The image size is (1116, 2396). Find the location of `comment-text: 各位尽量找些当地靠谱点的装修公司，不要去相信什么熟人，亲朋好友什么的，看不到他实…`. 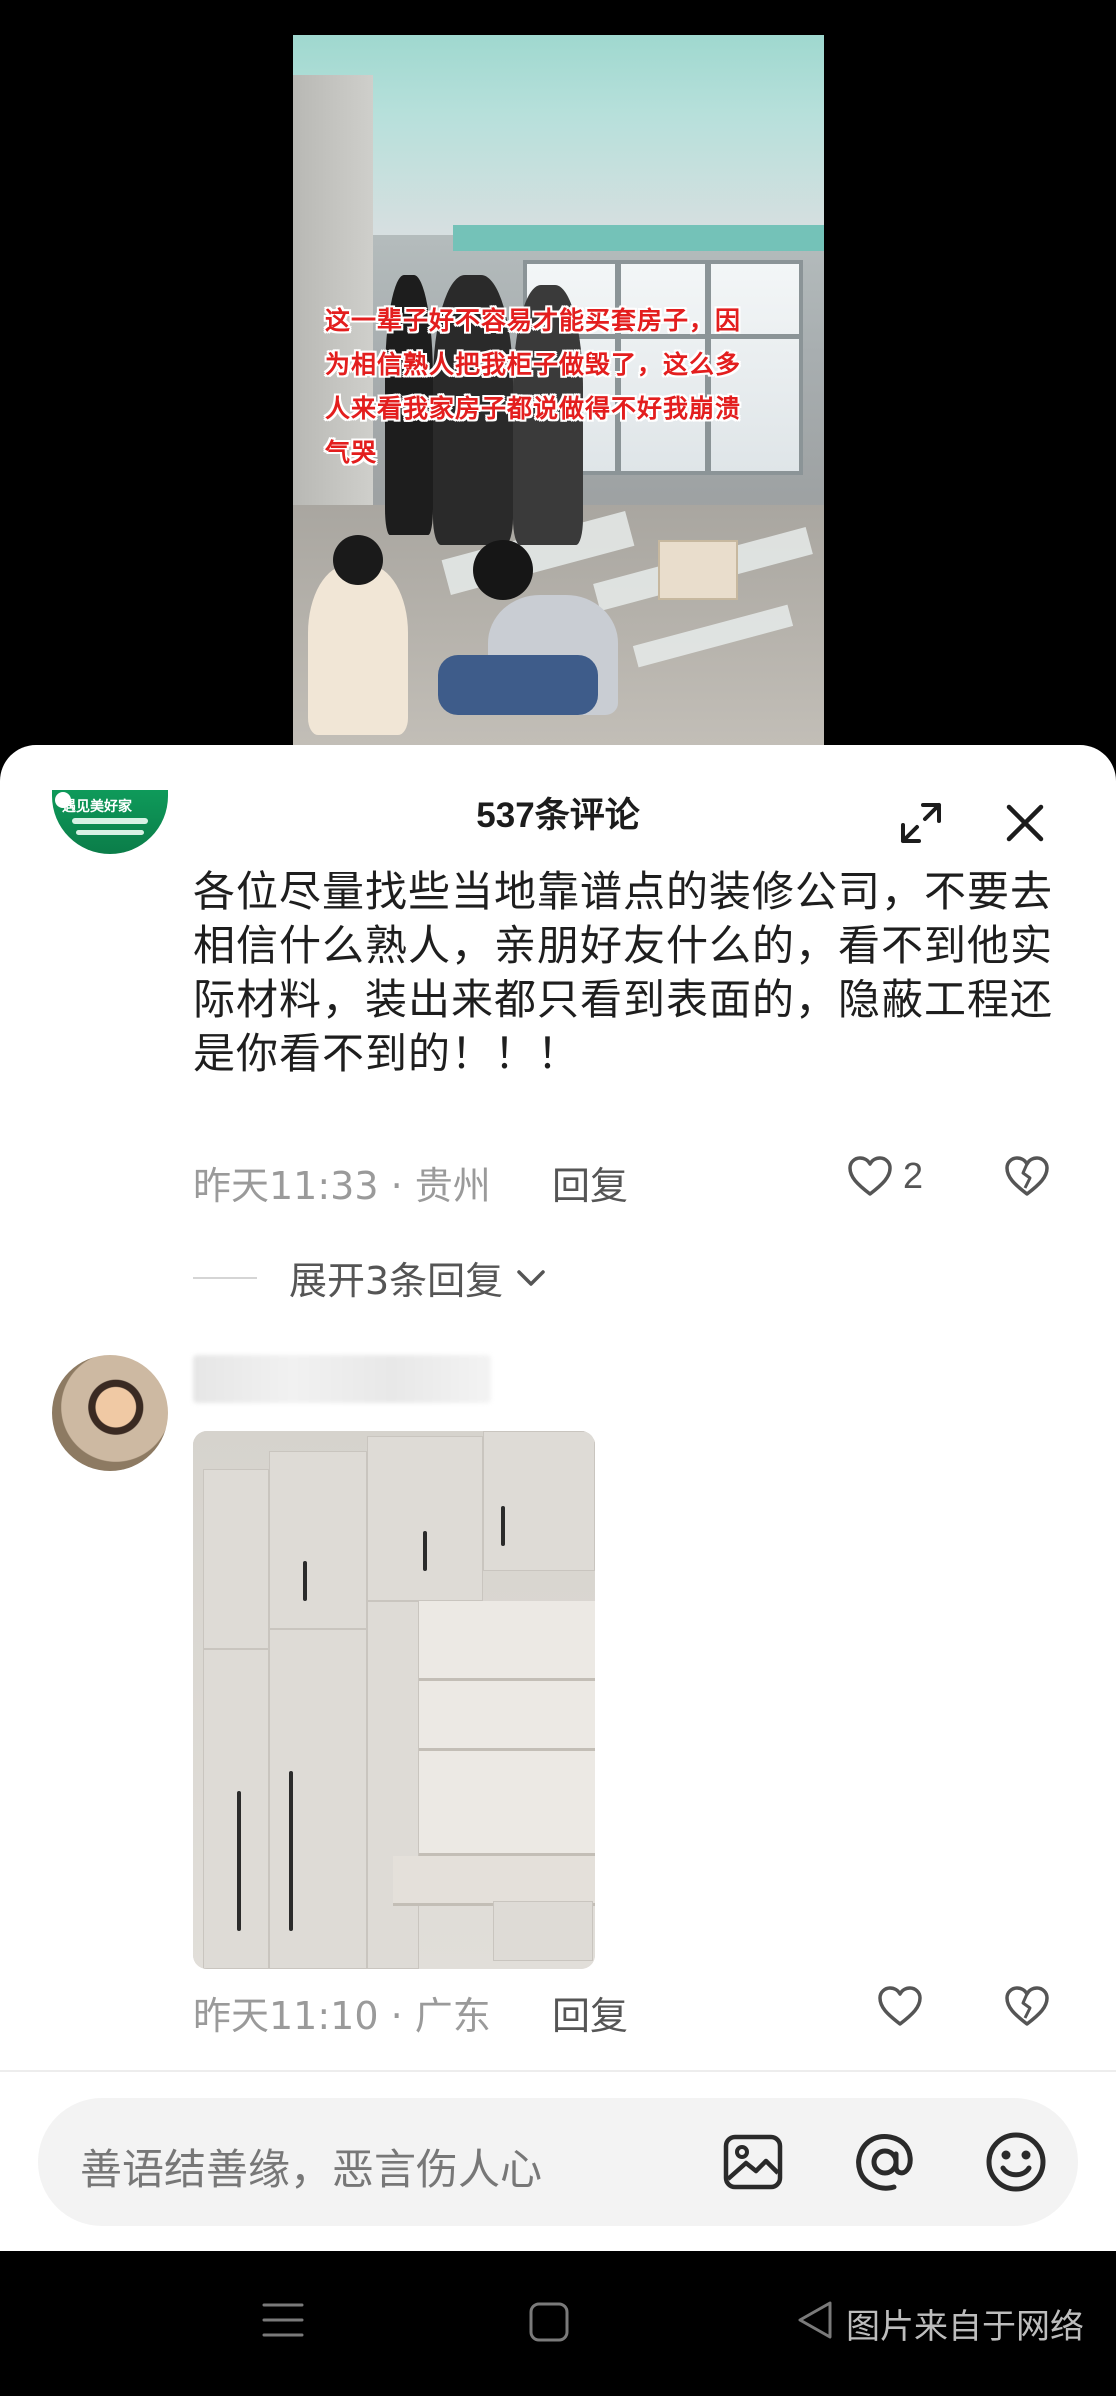

comment-text: 各位尽量找些当地靠谱点的装修公司，不要去相信什么熟人，亲朋好友什么的，看不到他实… is located at coordinates (623, 972).